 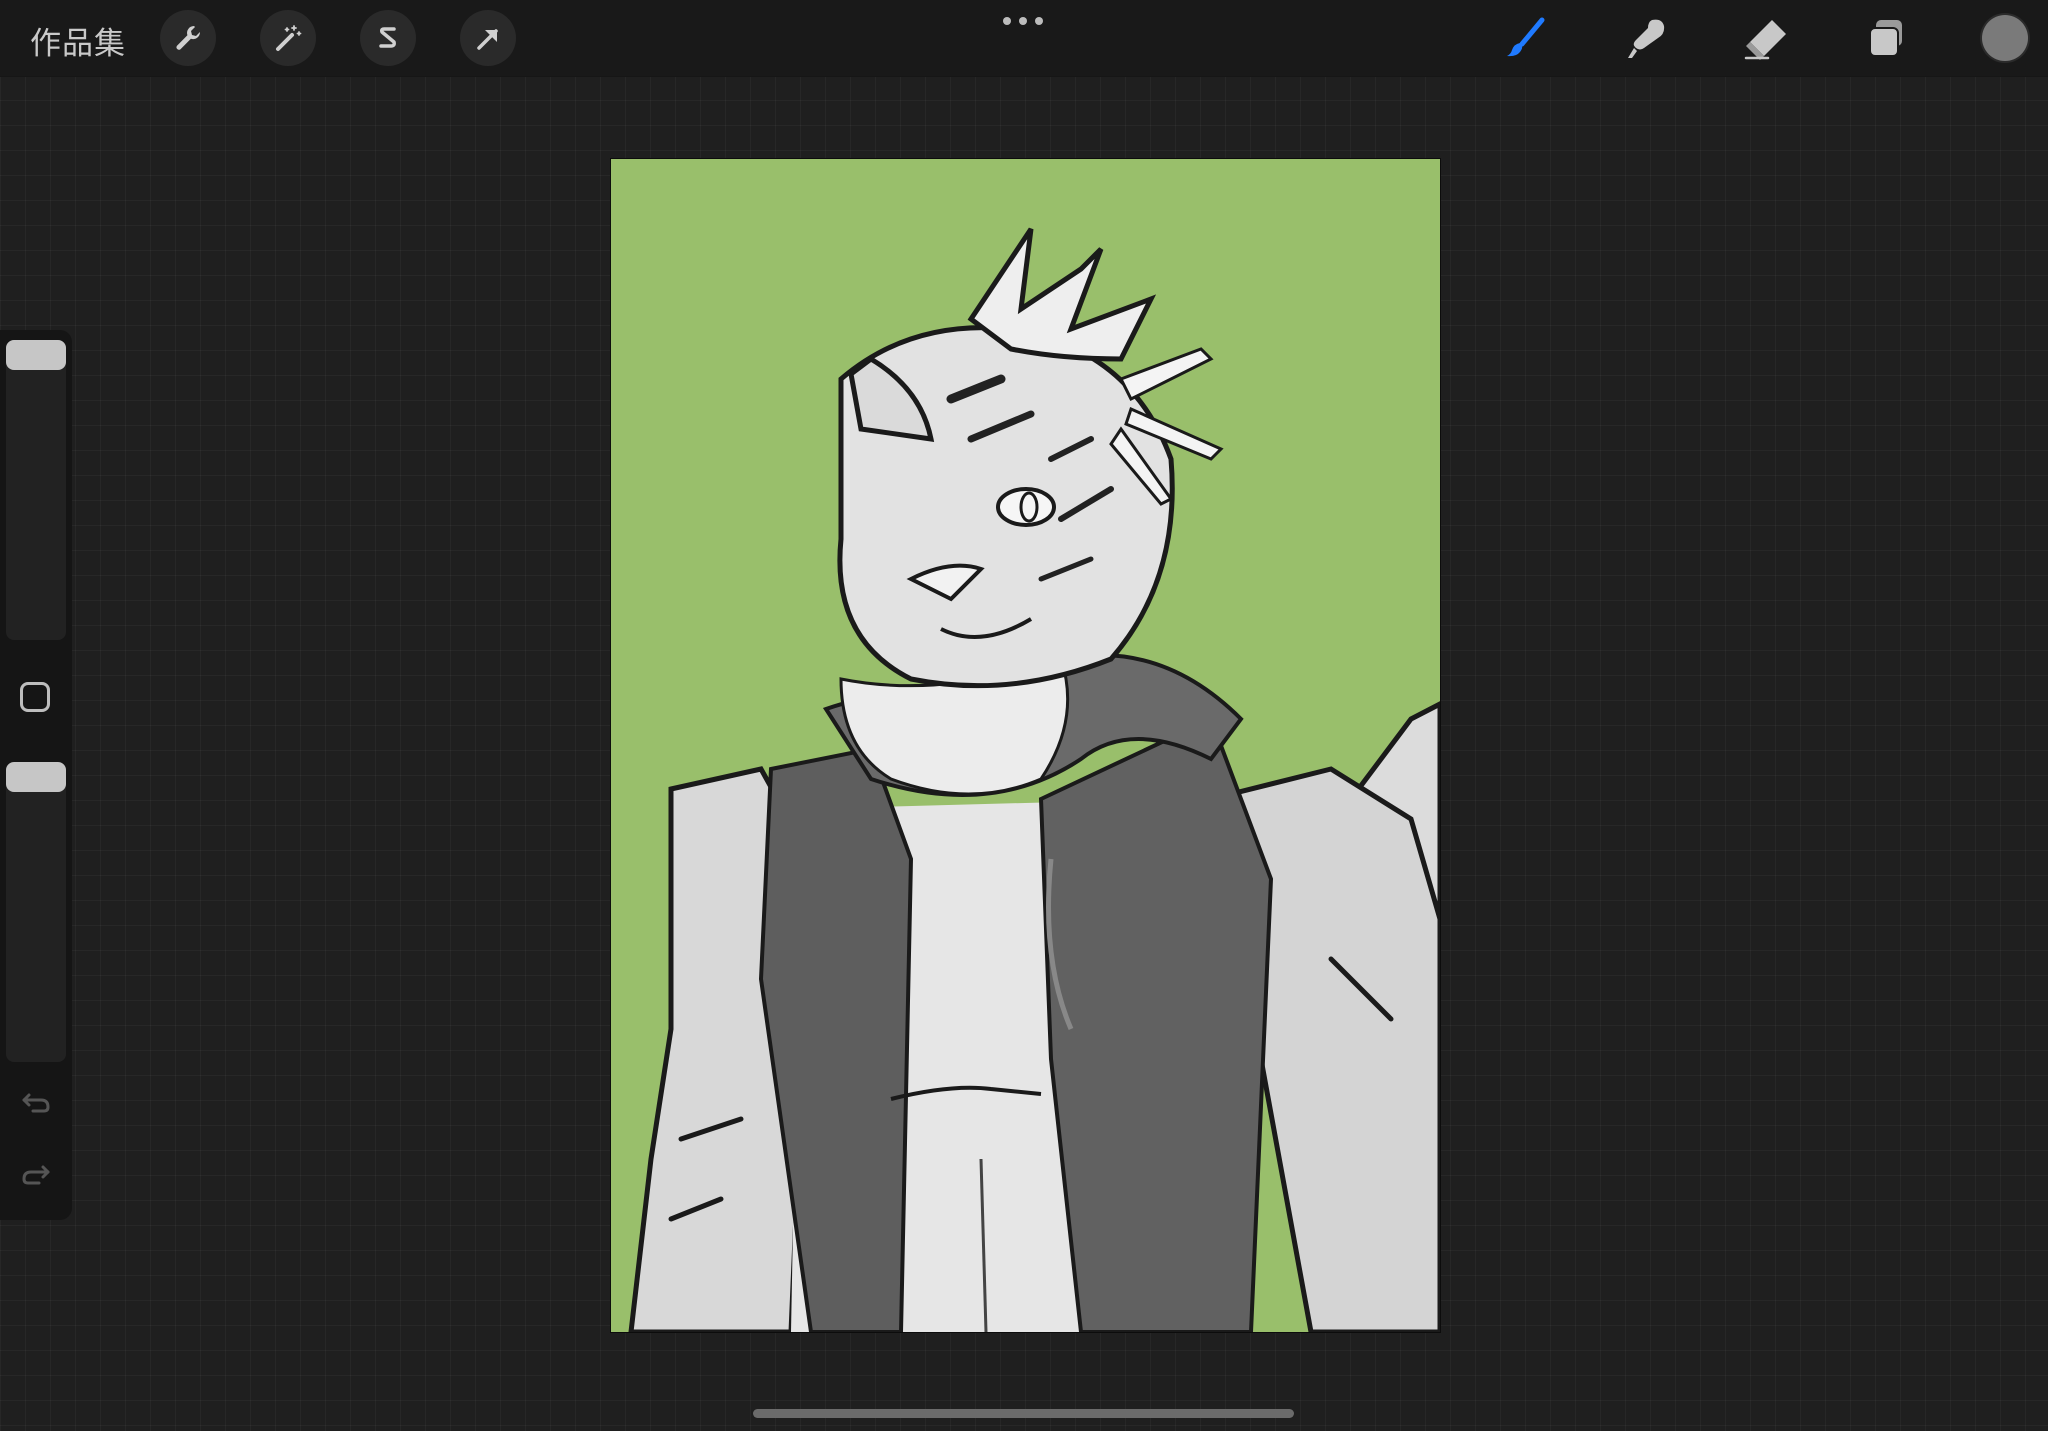 I want to click on color-picker-button, so click(x=2005, y=38).